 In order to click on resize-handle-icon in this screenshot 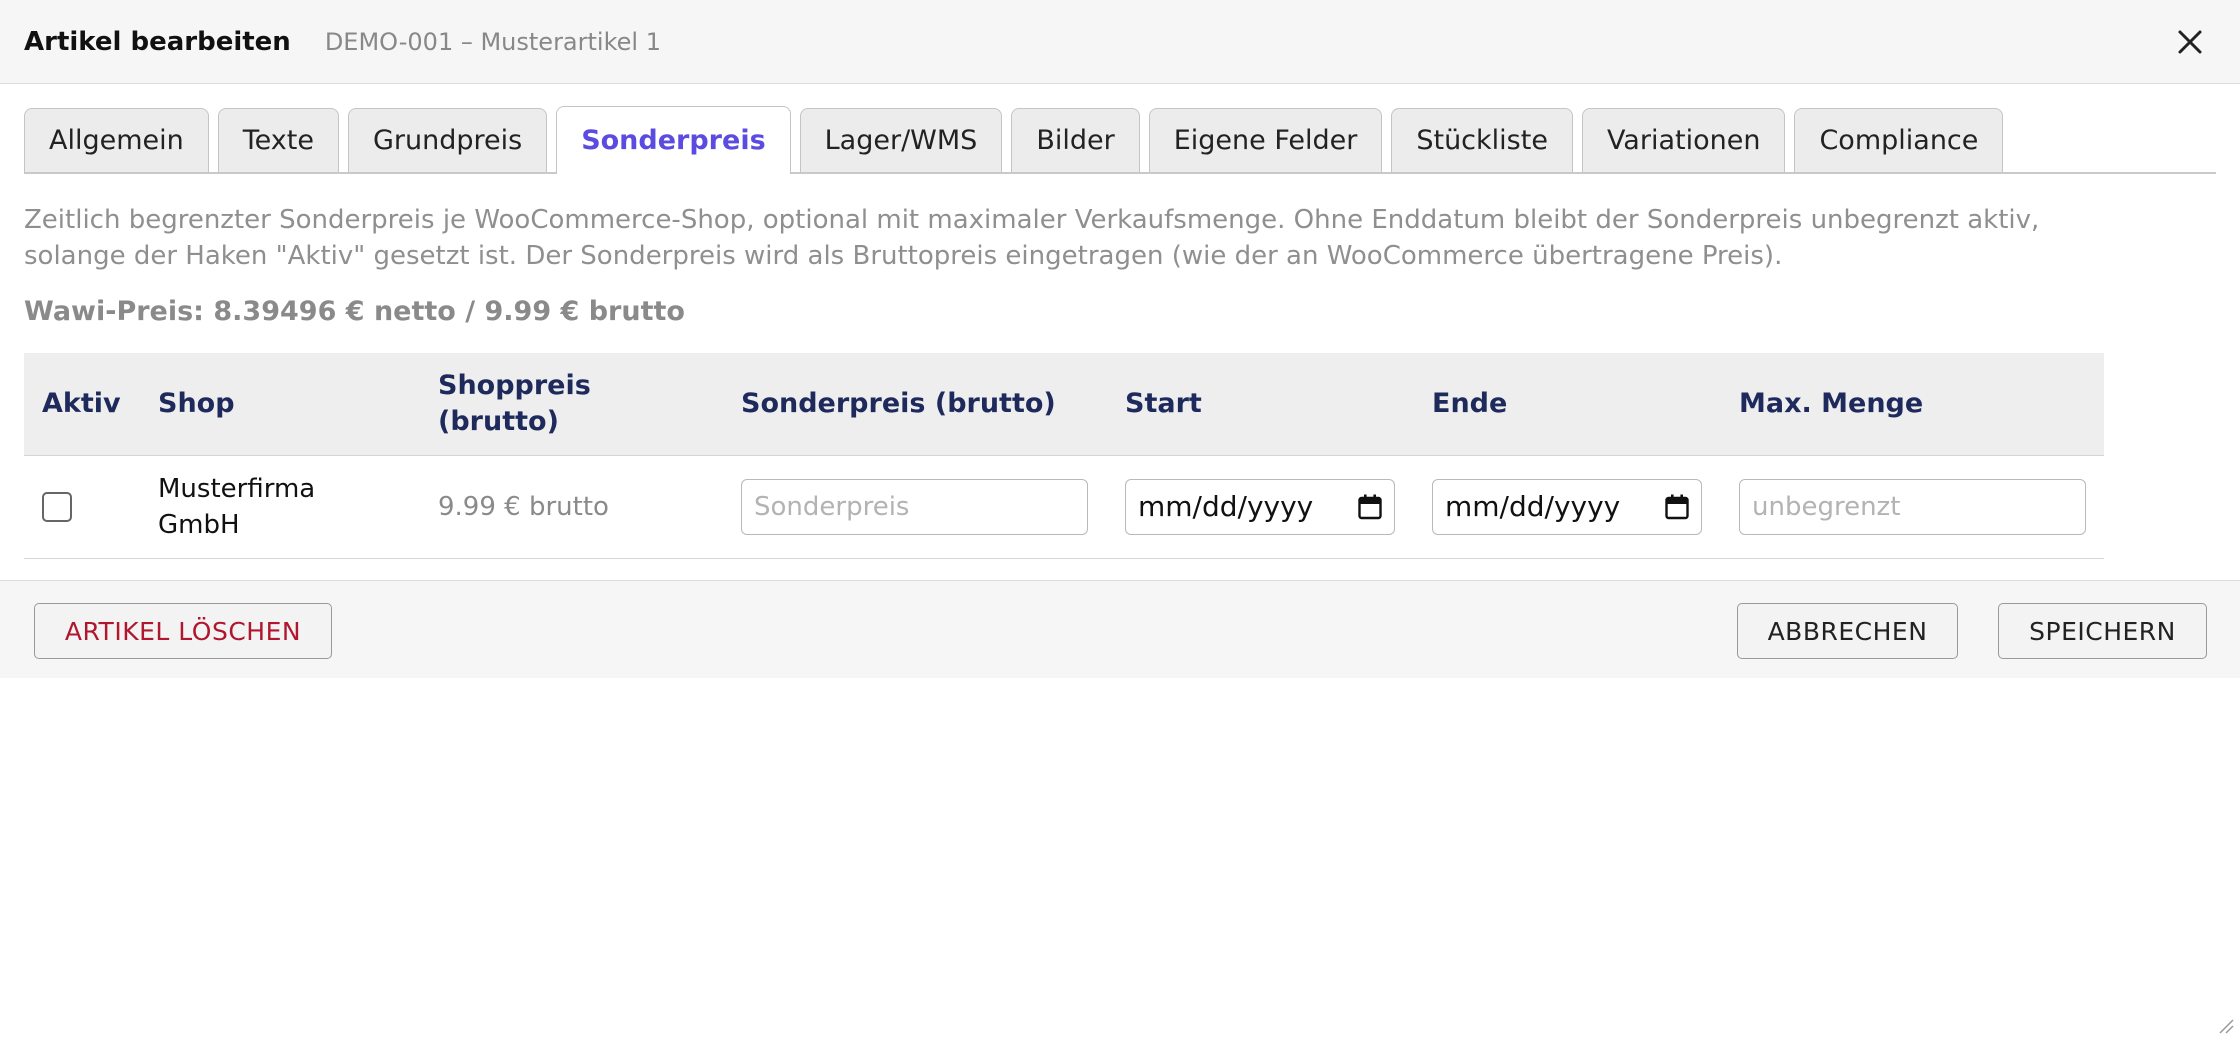, I will do `click(2225, 1025)`.